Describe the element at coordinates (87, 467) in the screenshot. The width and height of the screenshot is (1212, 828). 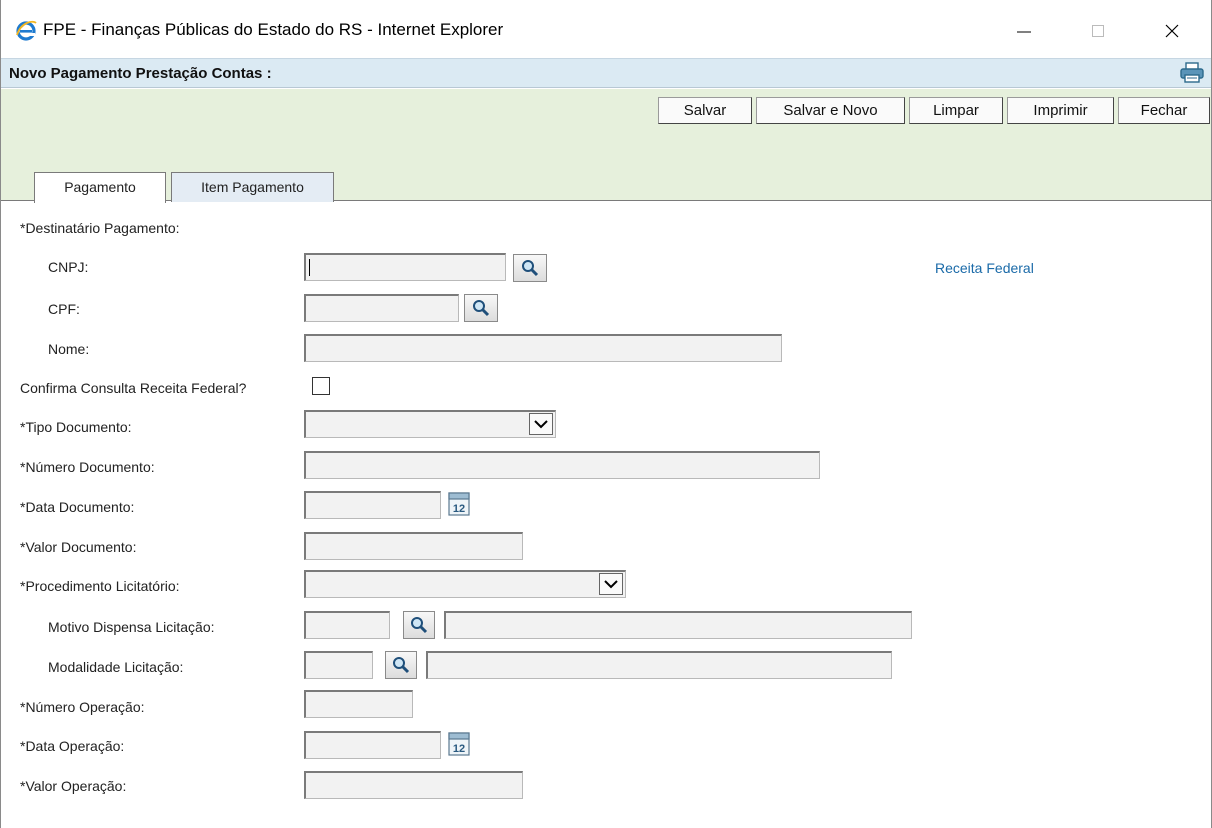
I see `numero-documento-label: *Número Documento:` at that location.